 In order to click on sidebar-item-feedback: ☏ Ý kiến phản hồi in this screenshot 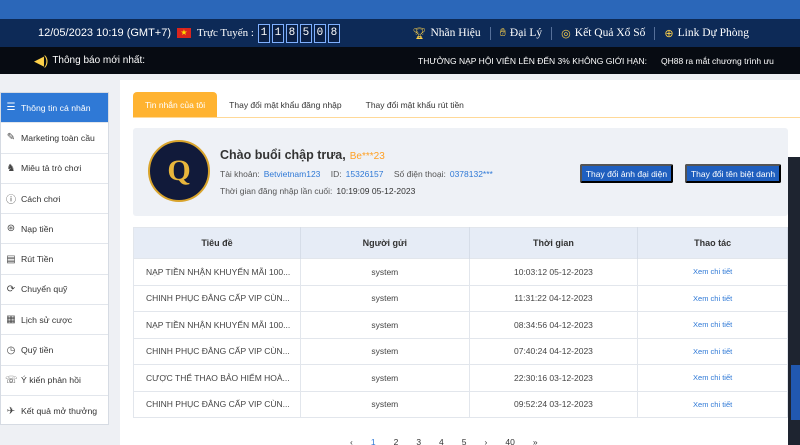, I will do `click(54, 381)`.